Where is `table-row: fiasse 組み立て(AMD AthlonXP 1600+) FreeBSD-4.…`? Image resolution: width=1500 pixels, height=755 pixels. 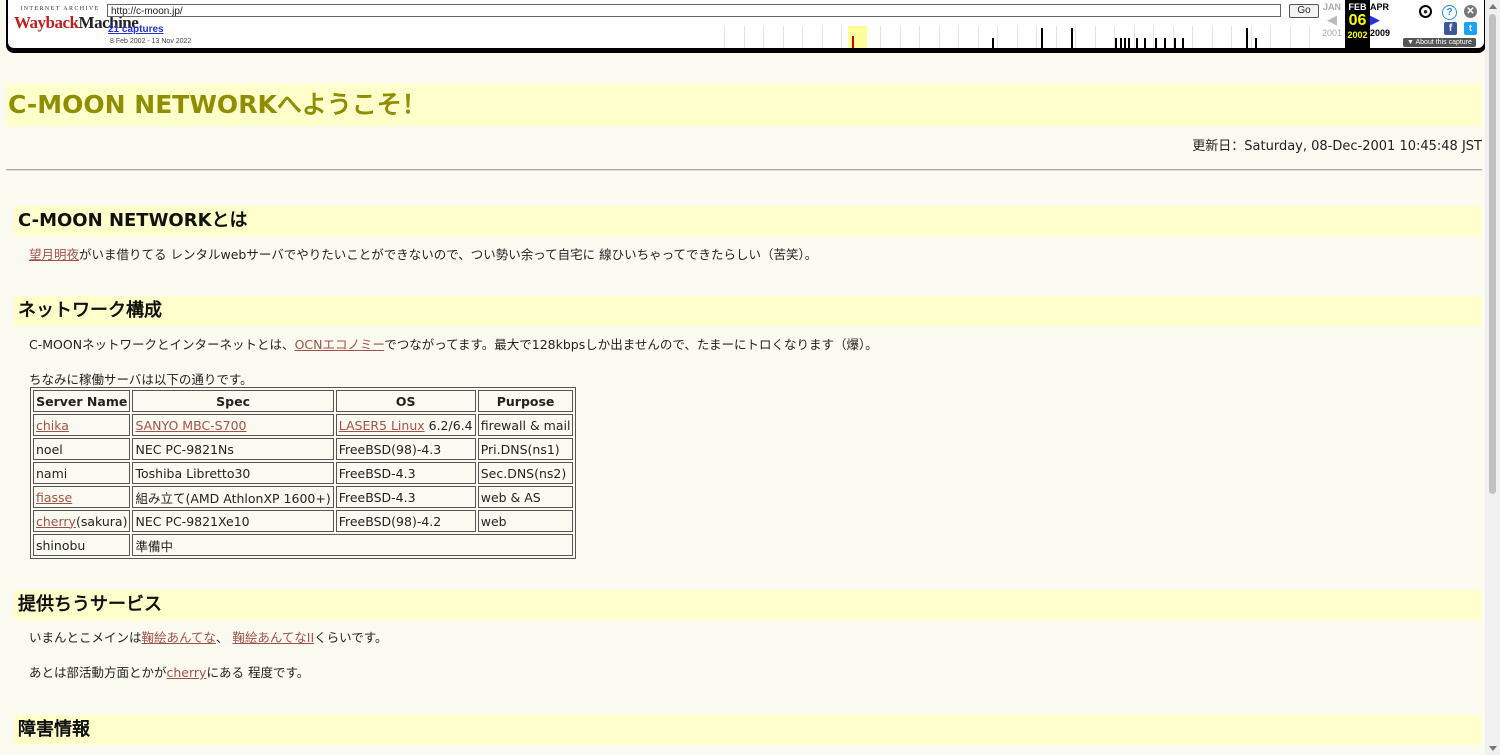
table-row: fiasse 組み立て(AMD AthlonXP 1600+) FreeBSD-4.… is located at coordinates (303, 497).